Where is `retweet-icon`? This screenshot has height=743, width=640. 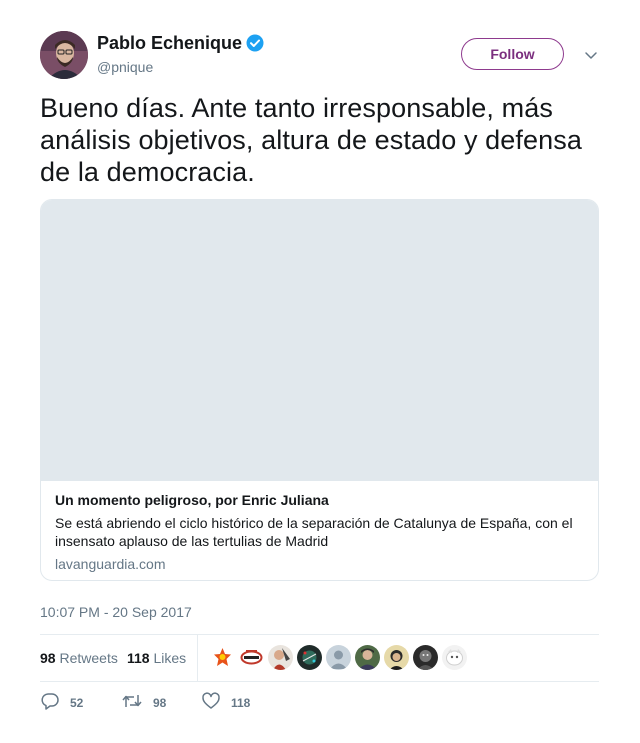
retweet-icon is located at coordinates (132, 703).